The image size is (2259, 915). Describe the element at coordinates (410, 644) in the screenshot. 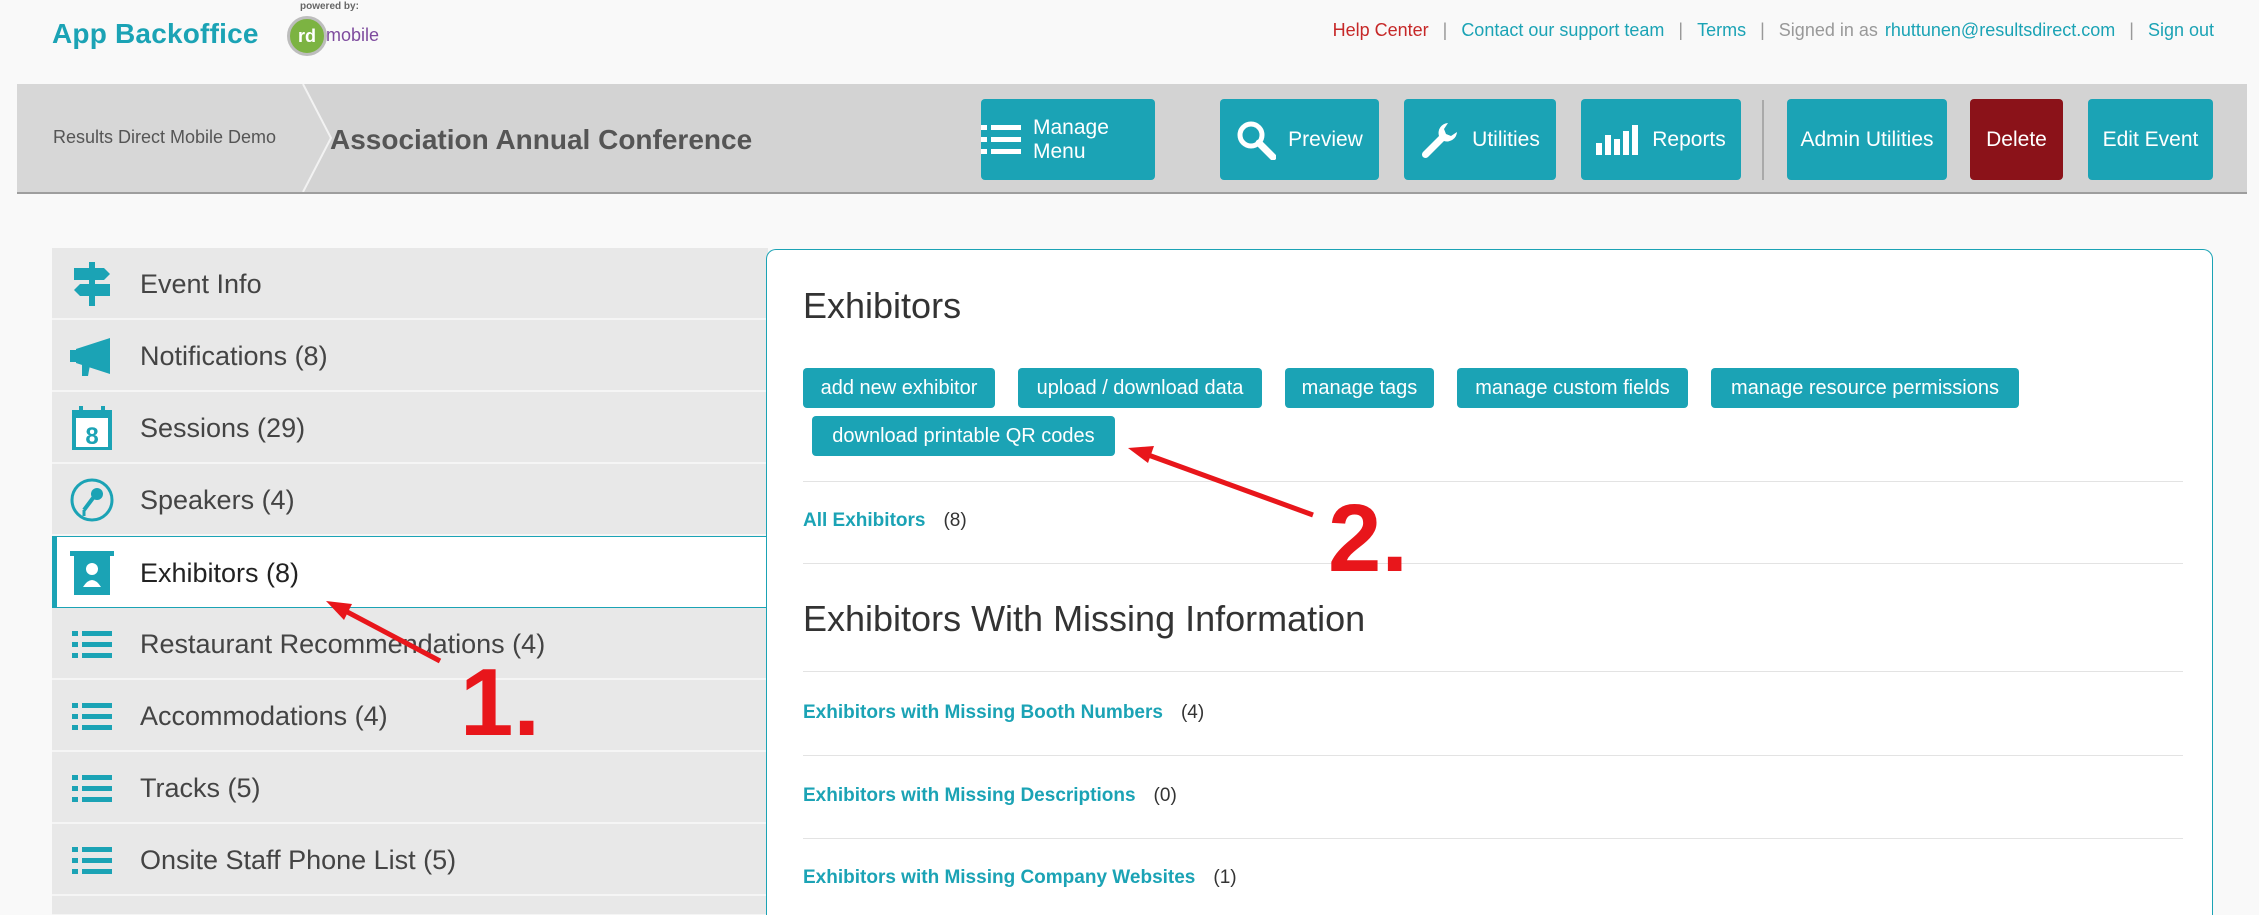

I see `sidebar-item-restaurant-recommendations: Restaurant Recommendations (4)` at that location.